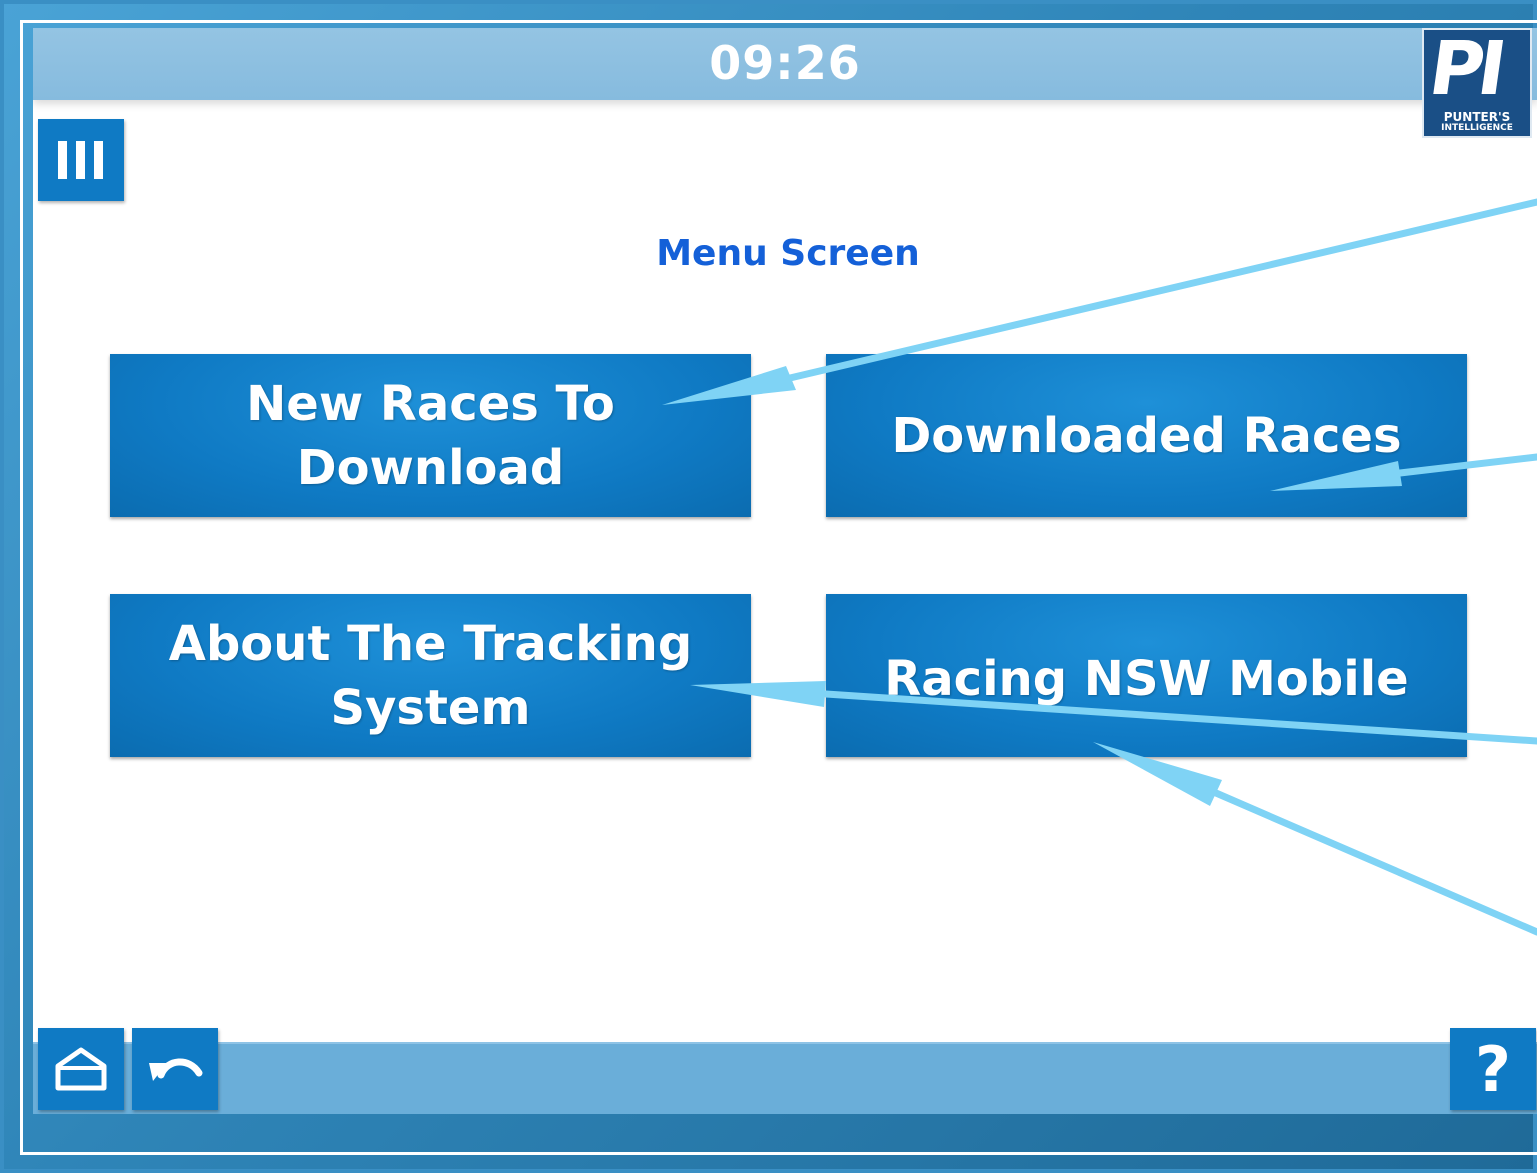  I want to click on help-icon: ?, so click(1493, 1069).